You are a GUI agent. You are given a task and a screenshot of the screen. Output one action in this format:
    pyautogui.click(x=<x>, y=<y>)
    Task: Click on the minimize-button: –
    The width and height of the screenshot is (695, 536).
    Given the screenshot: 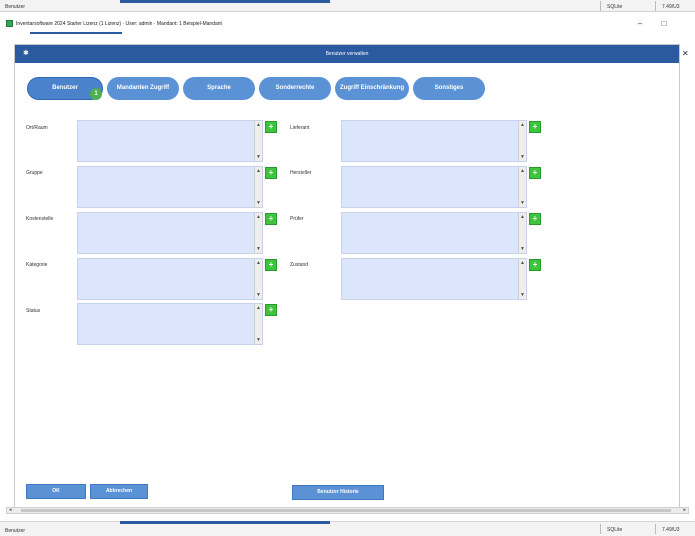 What is the action you would take?
    pyautogui.click(x=640, y=24)
    